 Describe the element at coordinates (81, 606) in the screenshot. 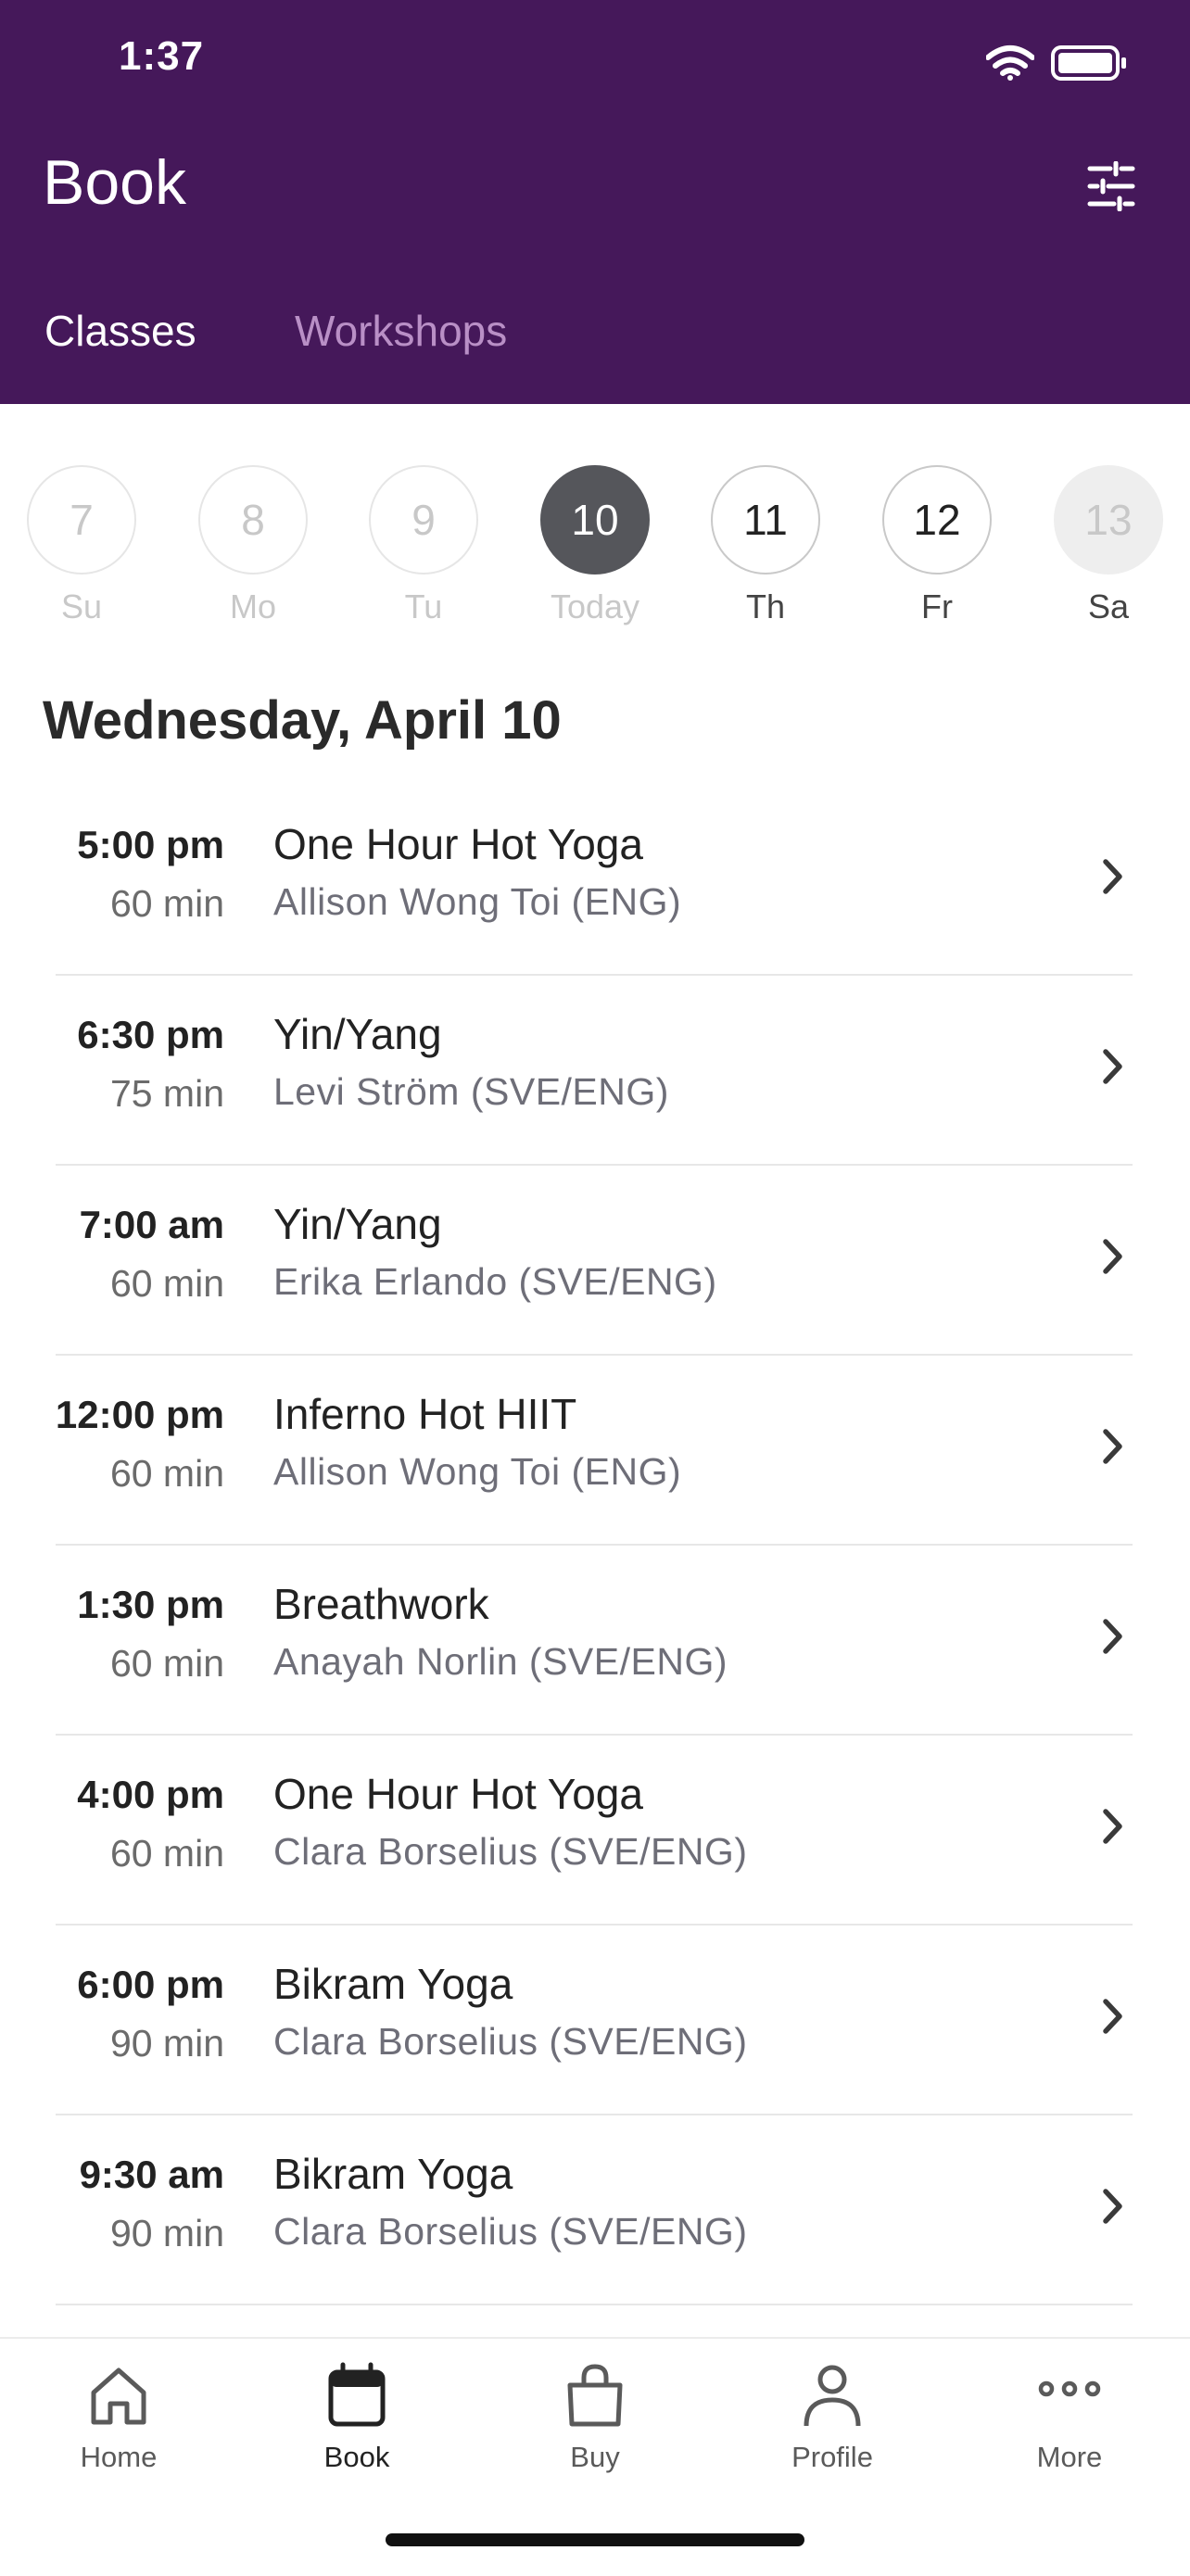

I see `day-label: Su` at that location.